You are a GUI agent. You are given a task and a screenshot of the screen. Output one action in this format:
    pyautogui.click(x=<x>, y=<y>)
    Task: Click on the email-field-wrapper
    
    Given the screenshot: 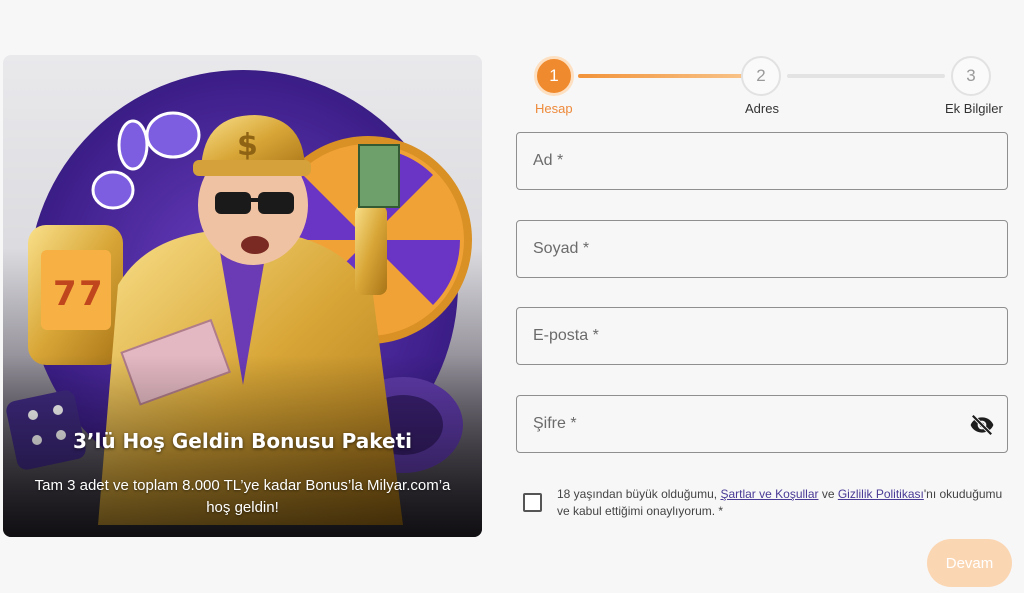 What is the action you would take?
    pyautogui.click(x=762, y=336)
    